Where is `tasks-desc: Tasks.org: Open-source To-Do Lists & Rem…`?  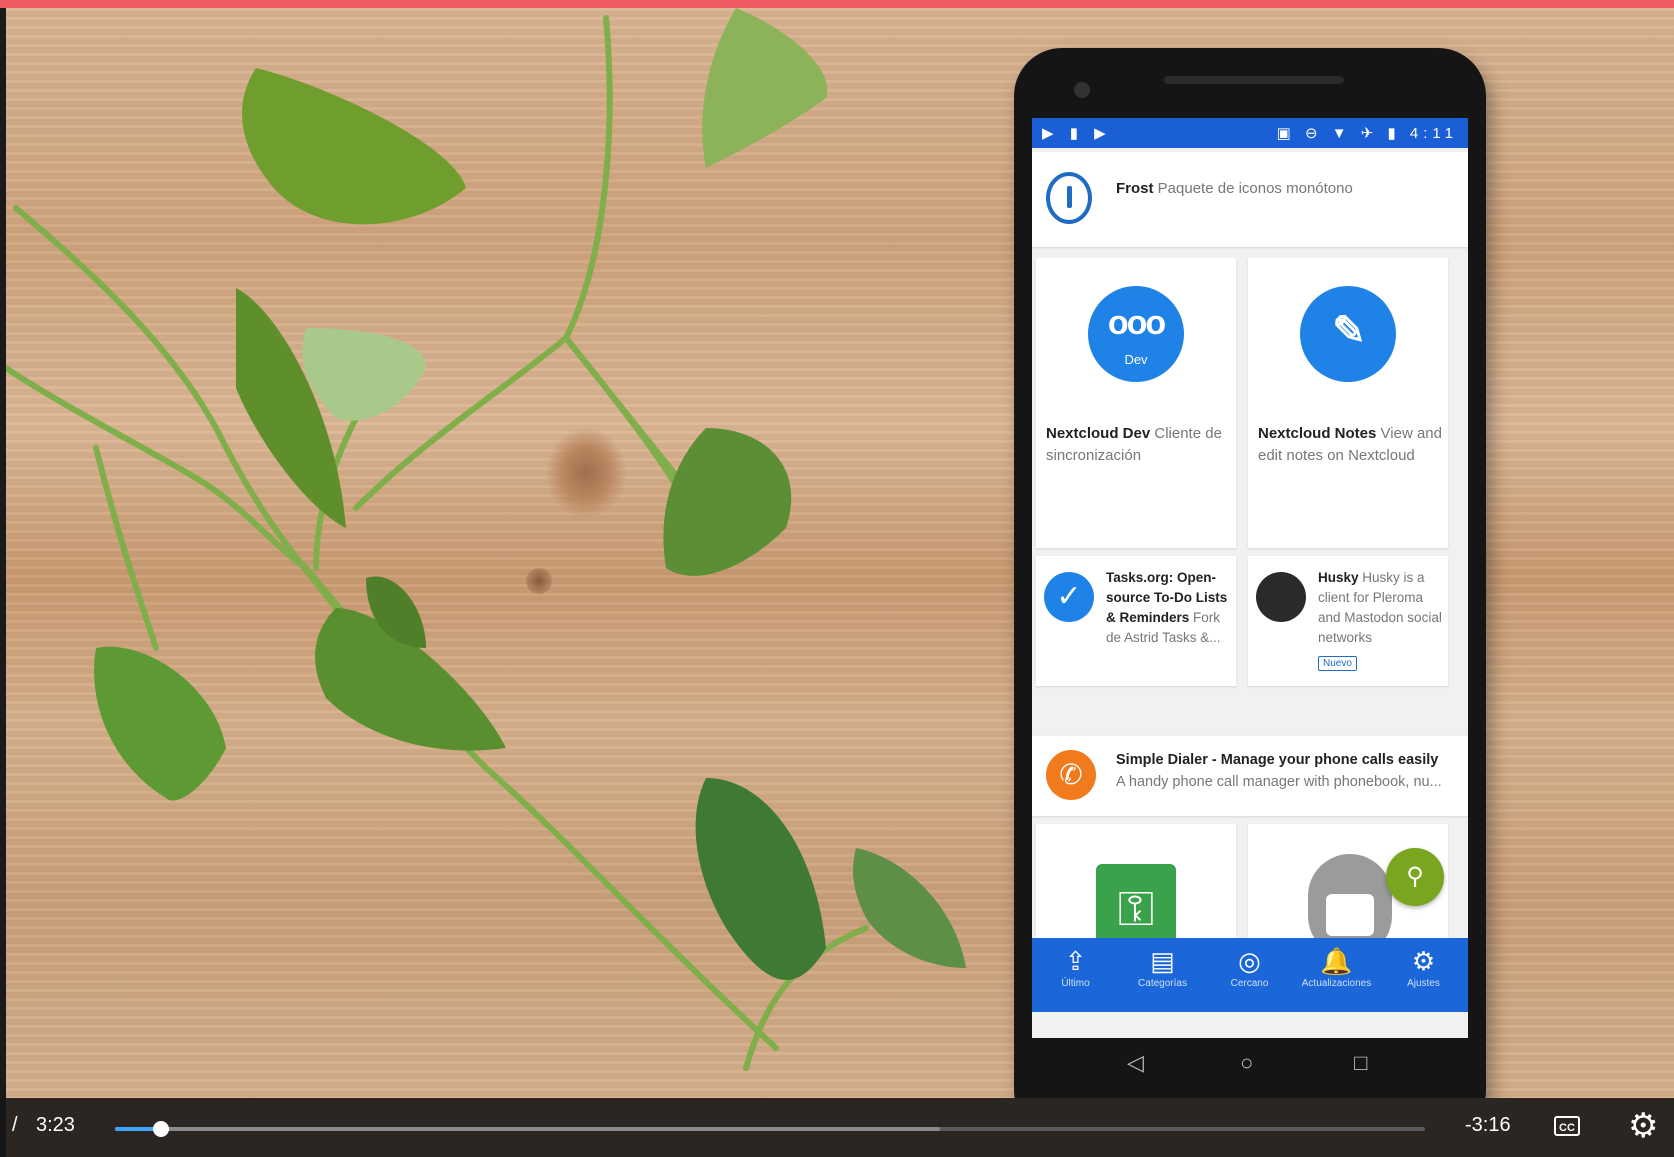
tasks-desc: Tasks.org: Open-source To-Do Lists & Rem… is located at coordinates (1167, 607).